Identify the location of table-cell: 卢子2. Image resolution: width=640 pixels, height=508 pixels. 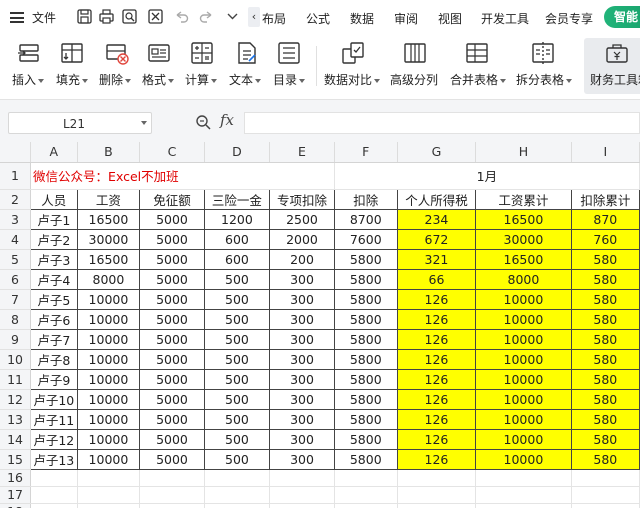
(54, 239).